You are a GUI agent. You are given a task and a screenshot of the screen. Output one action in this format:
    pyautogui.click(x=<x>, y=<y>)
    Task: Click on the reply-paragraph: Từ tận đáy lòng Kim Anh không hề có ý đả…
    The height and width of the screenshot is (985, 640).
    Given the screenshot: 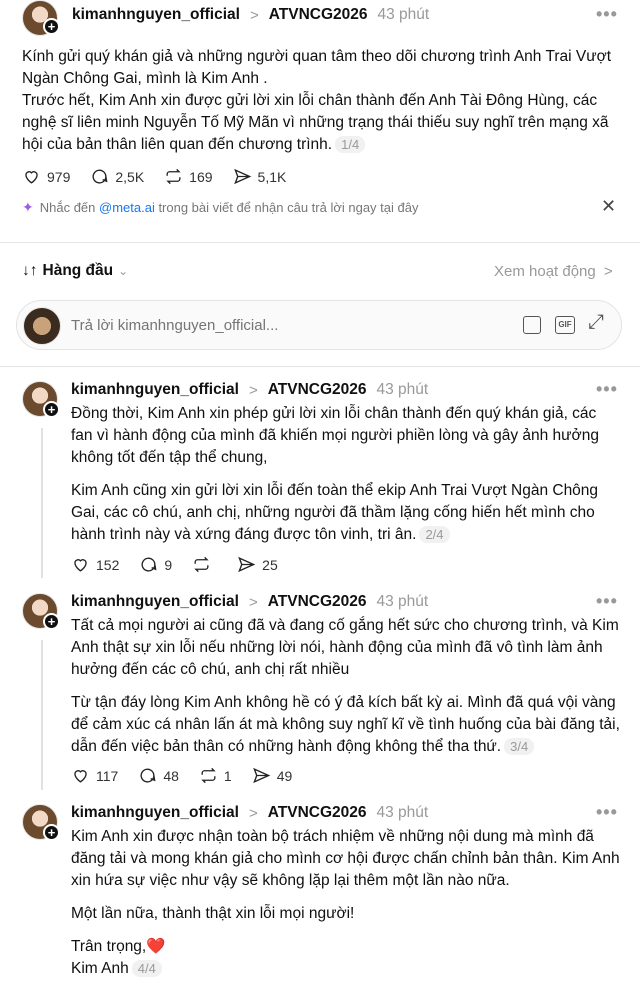 What is the action you would take?
    pyautogui.click(x=345, y=724)
    